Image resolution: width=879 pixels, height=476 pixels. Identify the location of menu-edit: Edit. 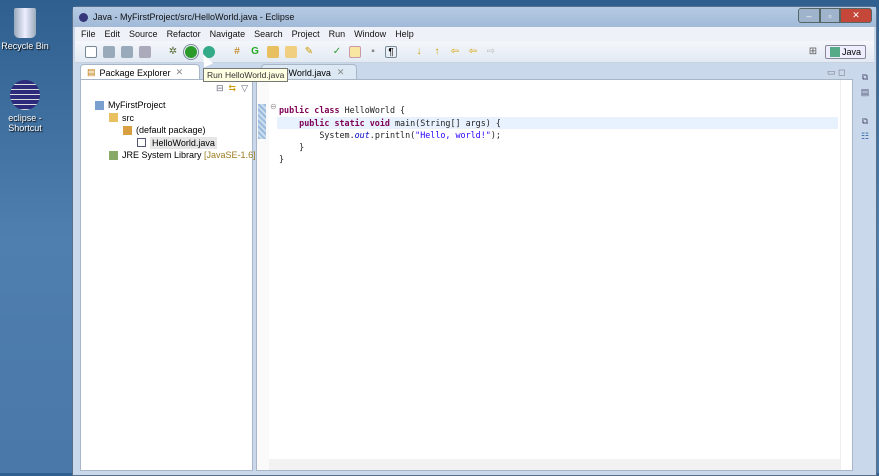
(113, 34).